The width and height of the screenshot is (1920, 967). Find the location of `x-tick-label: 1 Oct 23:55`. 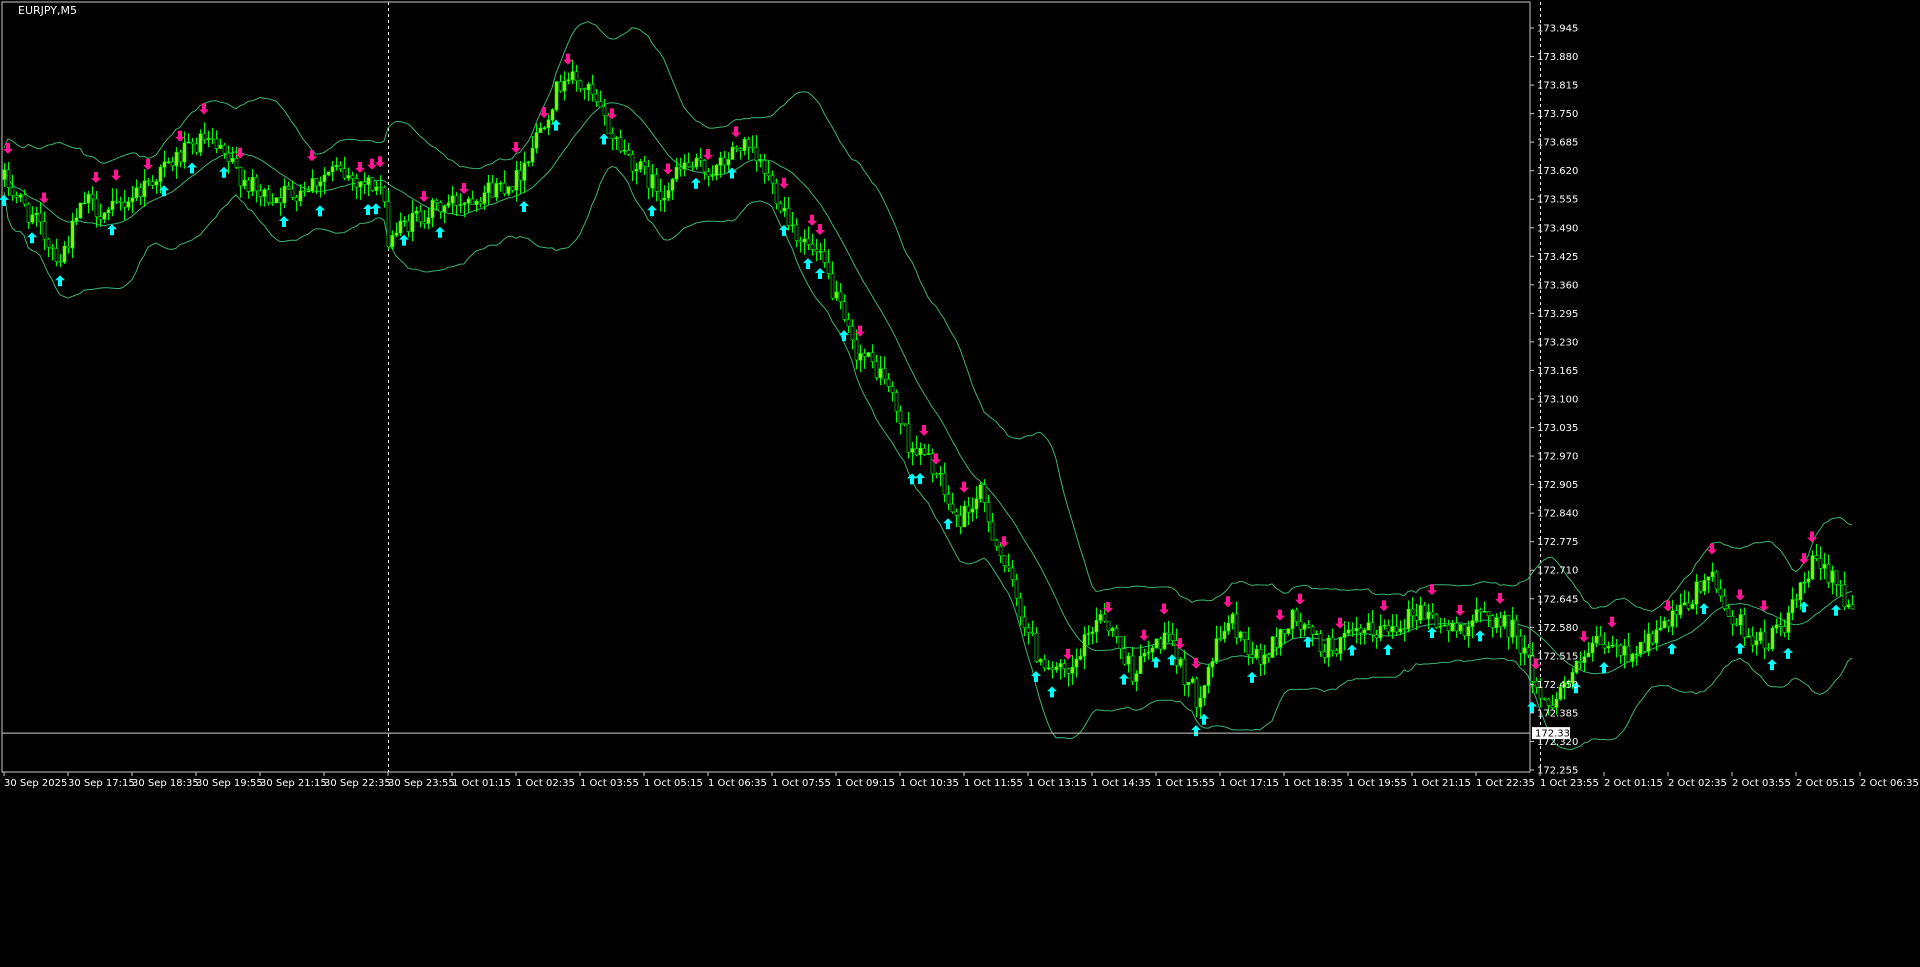

x-tick-label: 1 Oct 23:55 is located at coordinates (1569, 783).